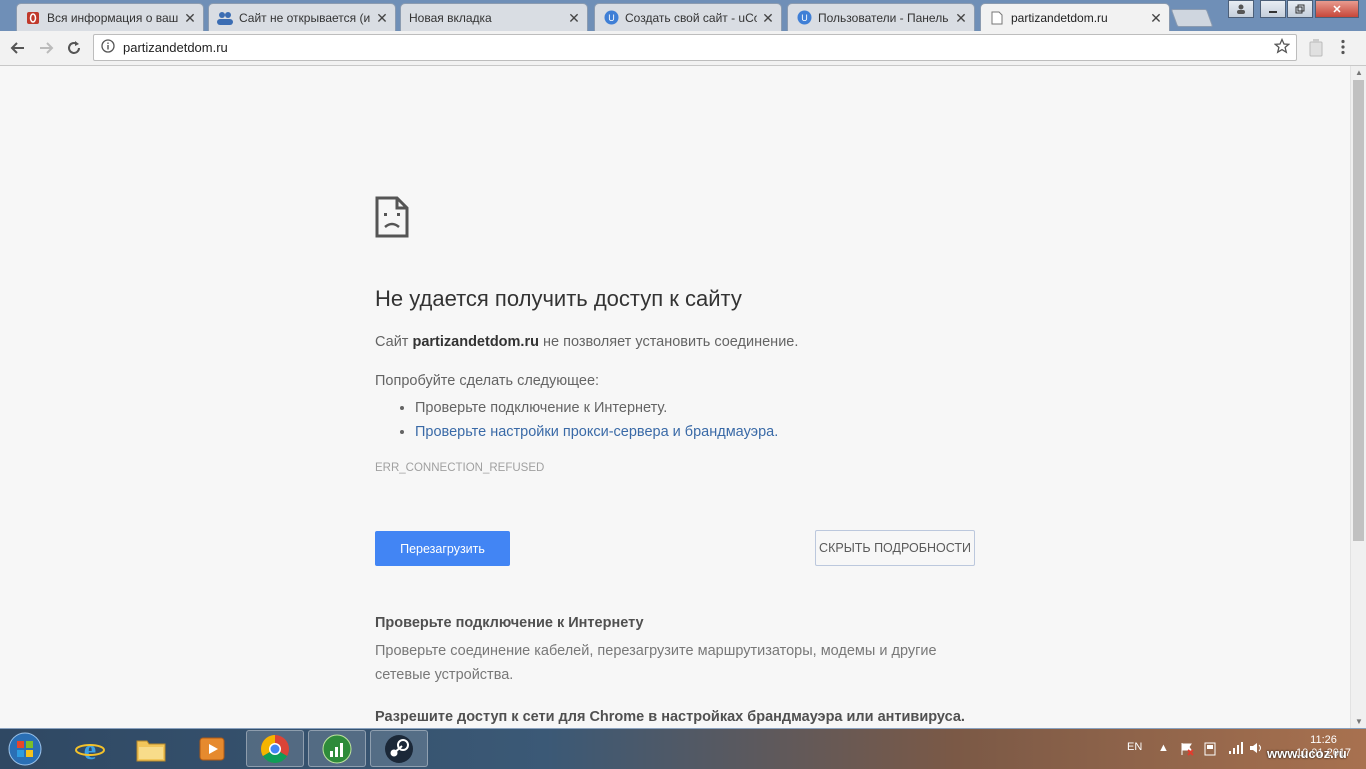  I want to click on info-icon, so click(108, 47).